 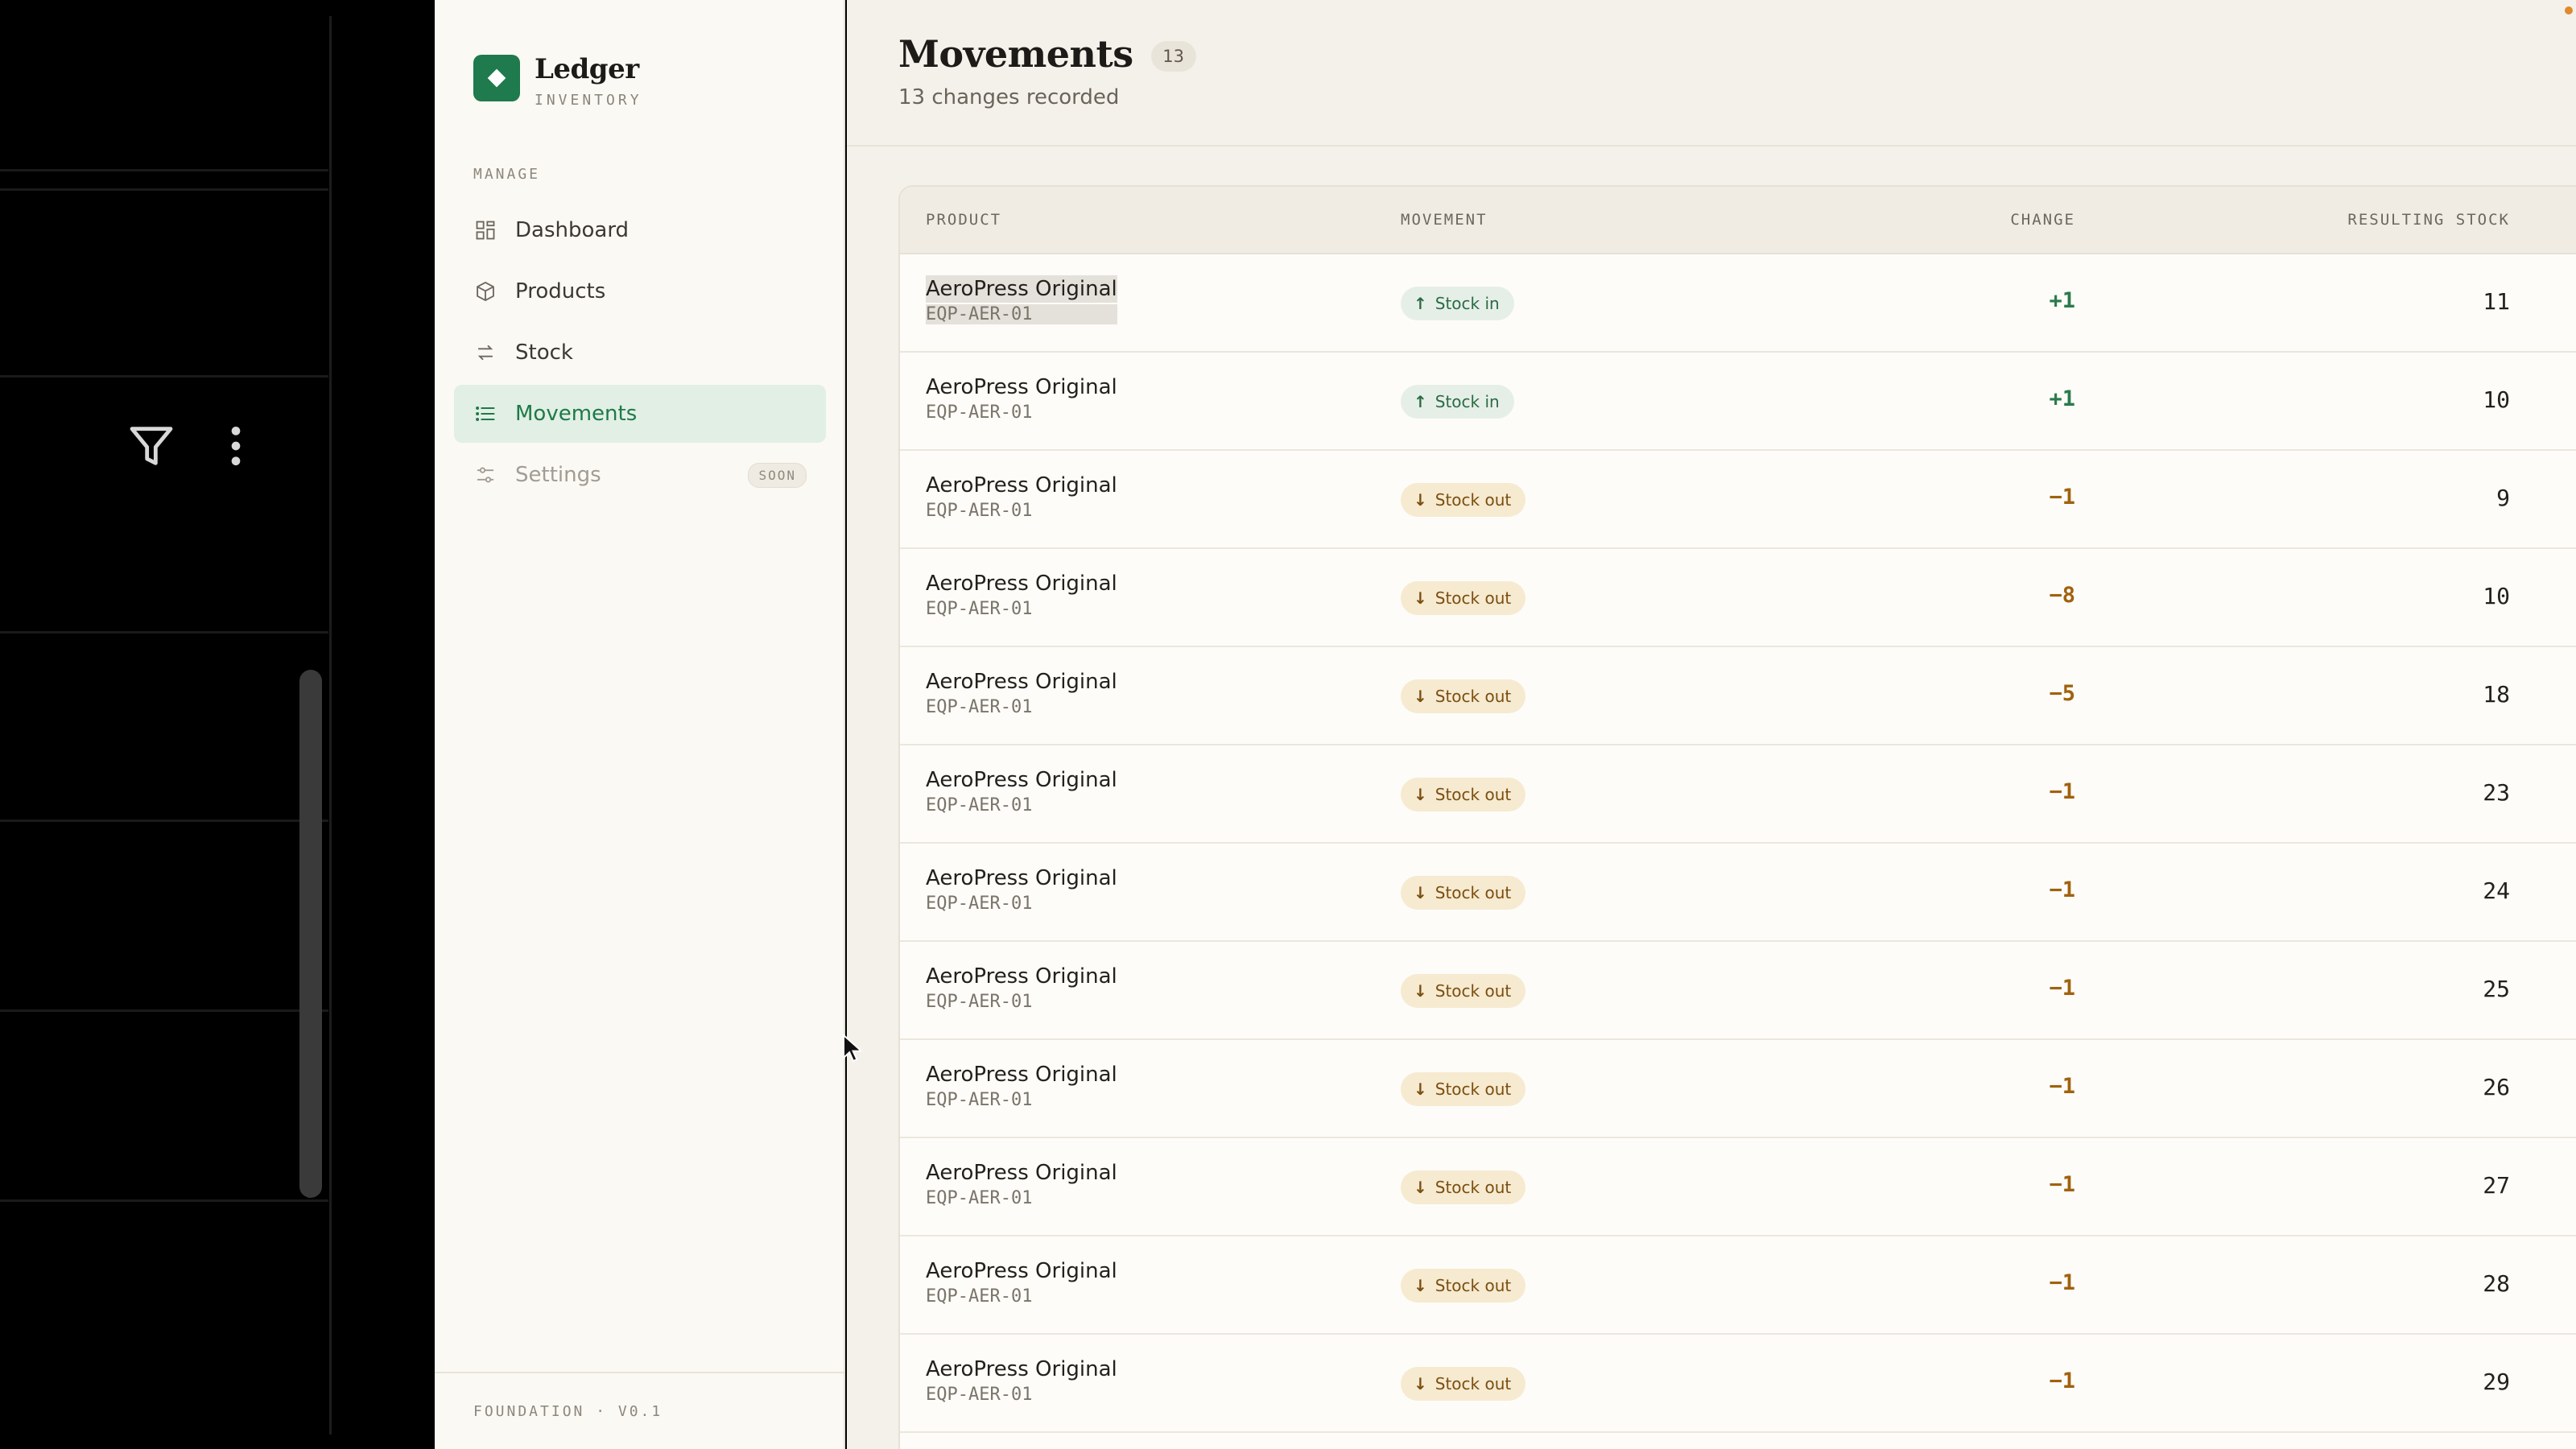 What do you see at coordinates (2496, 989) in the screenshot?
I see `resulting-stock-value: 25` at bounding box center [2496, 989].